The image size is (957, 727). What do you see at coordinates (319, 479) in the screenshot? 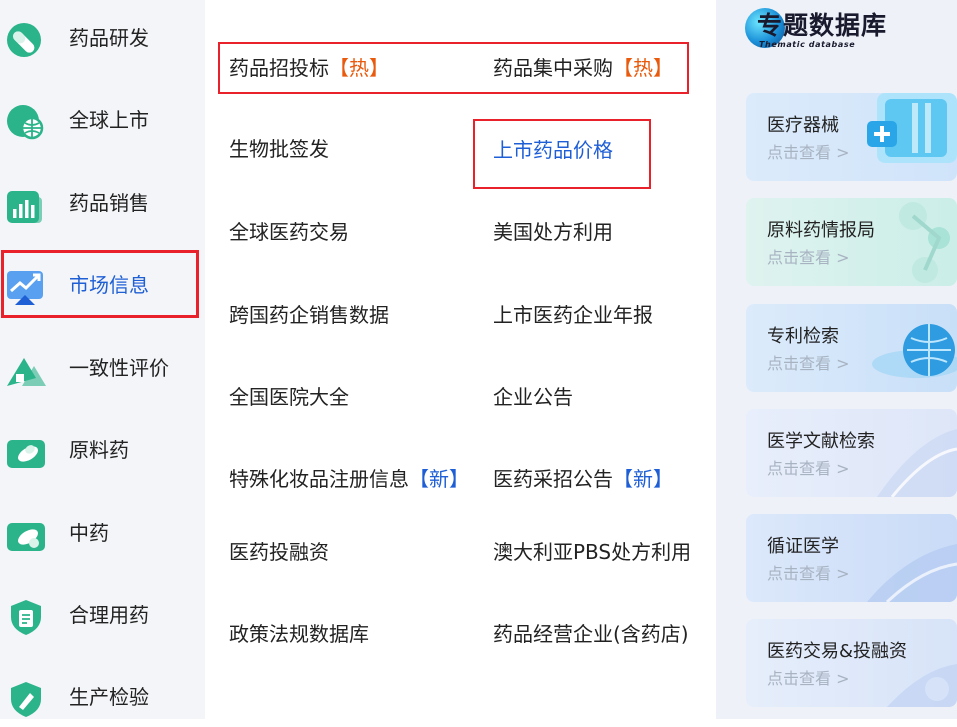
I see `link-label: 特殊化妆品注册信息` at bounding box center [319, 479].